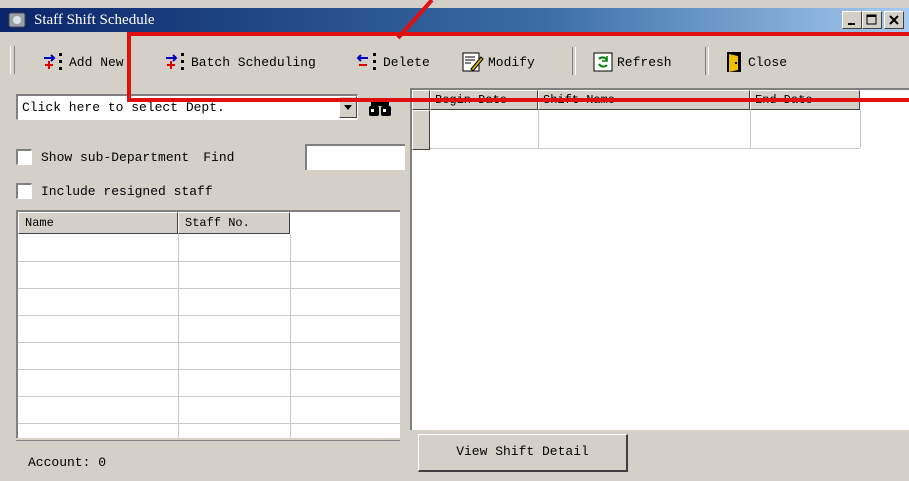 The width and height of the screenshot is (909, 481). What do you see at coordinates (94, 20) in the screenshot?
I see `window-title: Staff Shift Schedule` at bounding box center [94, 20].